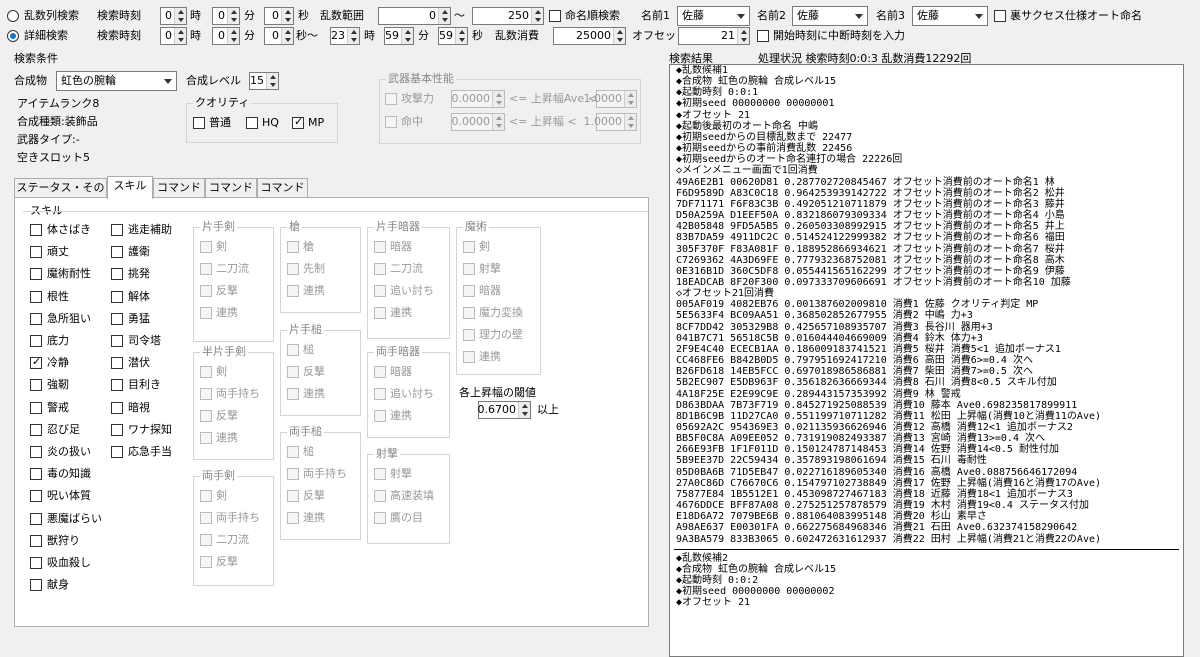  What do you see at coordinates (453, 36) in the screenshot?
I see `r2-sec2-spinner: 59` at bounding box center [453, 36].